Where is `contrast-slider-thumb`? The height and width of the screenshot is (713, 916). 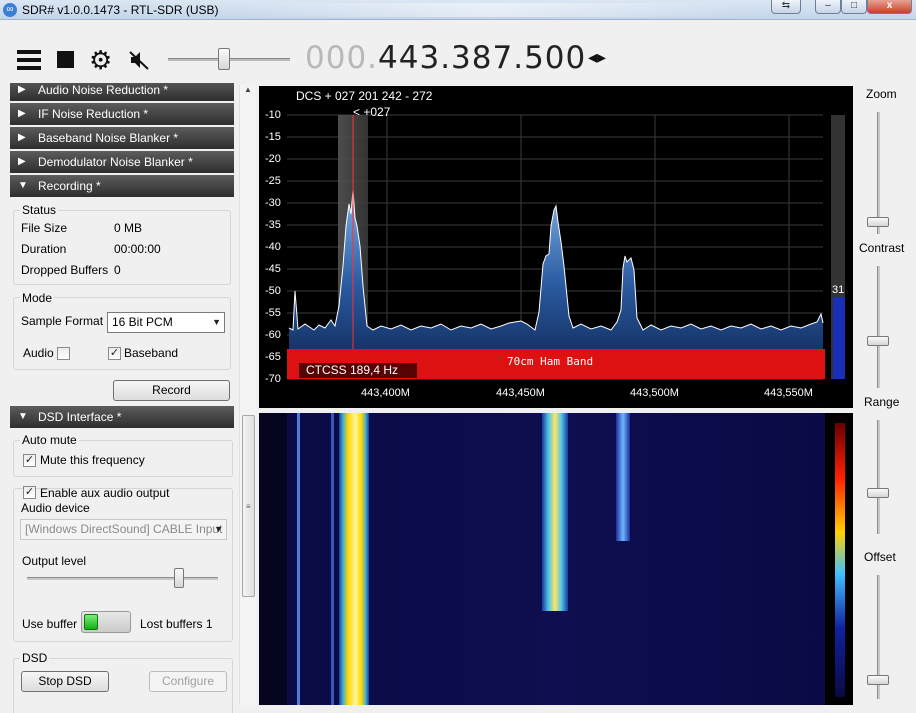 contrast-slider-thumb is located at coordinates (878, 341).